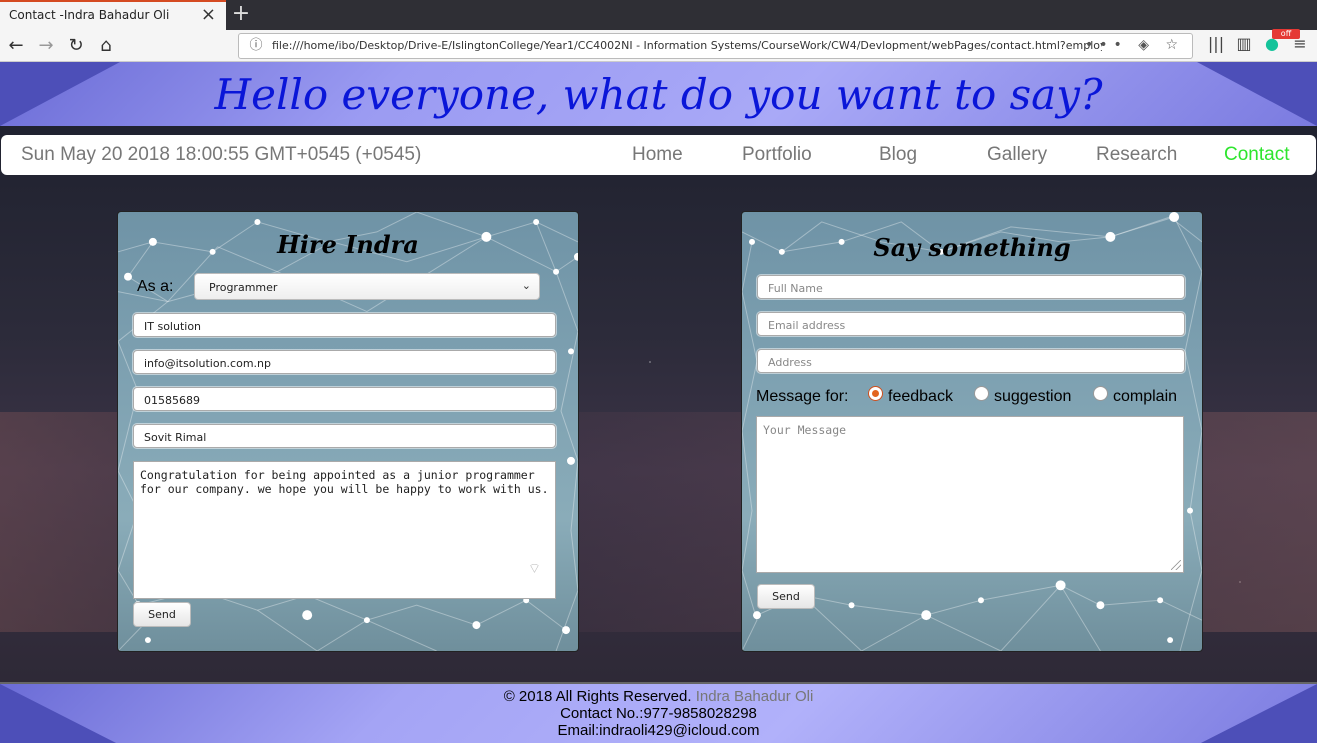  Describe the element at coordinates (175, 437) in the screenshot. I see `name-value: Sovit Rimal` at that location.